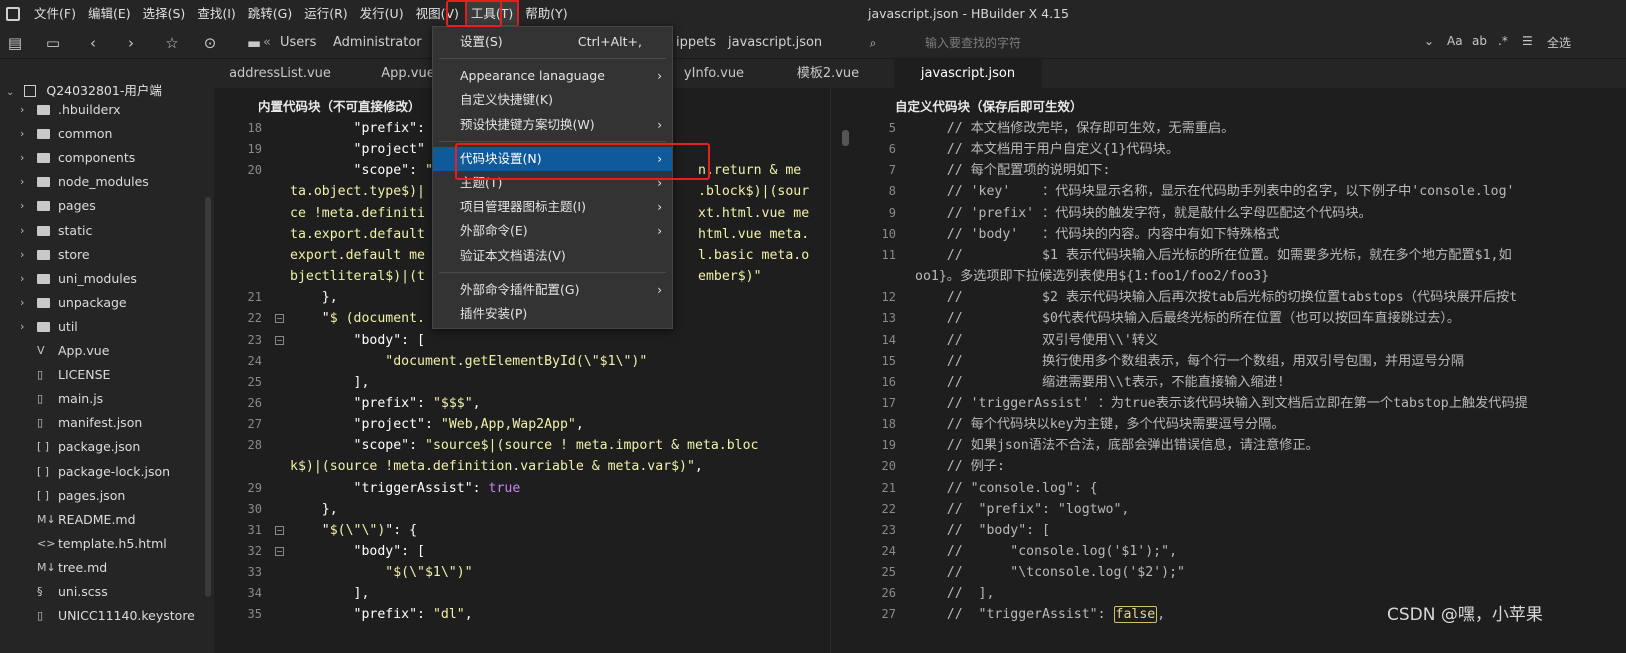  Describe the element at coordinates (92, 302) in the screenshot. I see `tree-item-label: unpackage` at that location.